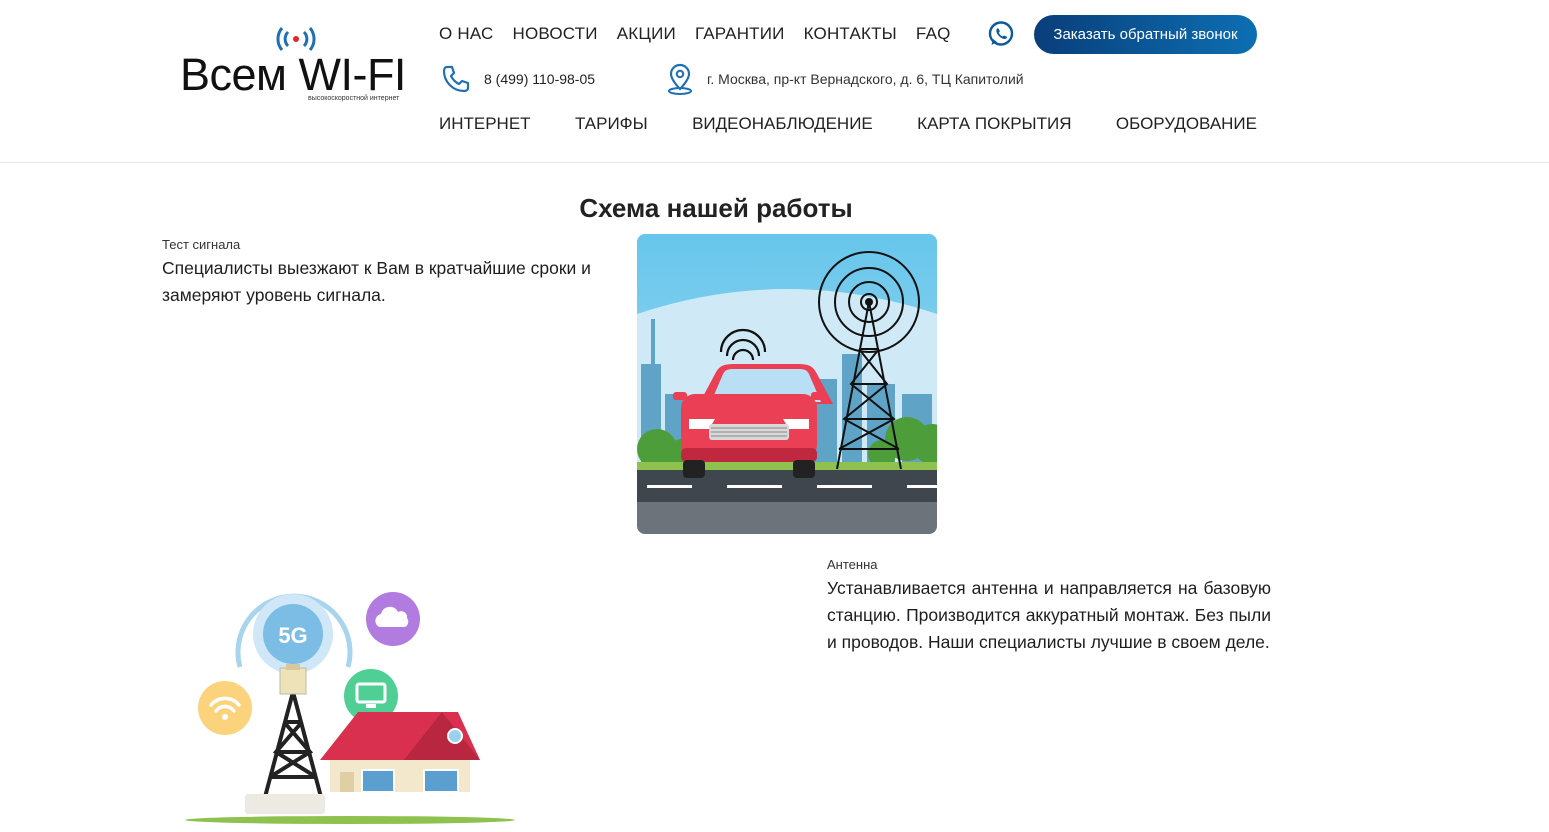 This screenshot has width=1549, height=832. Describe the element at coordinates (456, 79) in the screenshot. I see `phone-icon` at that location.